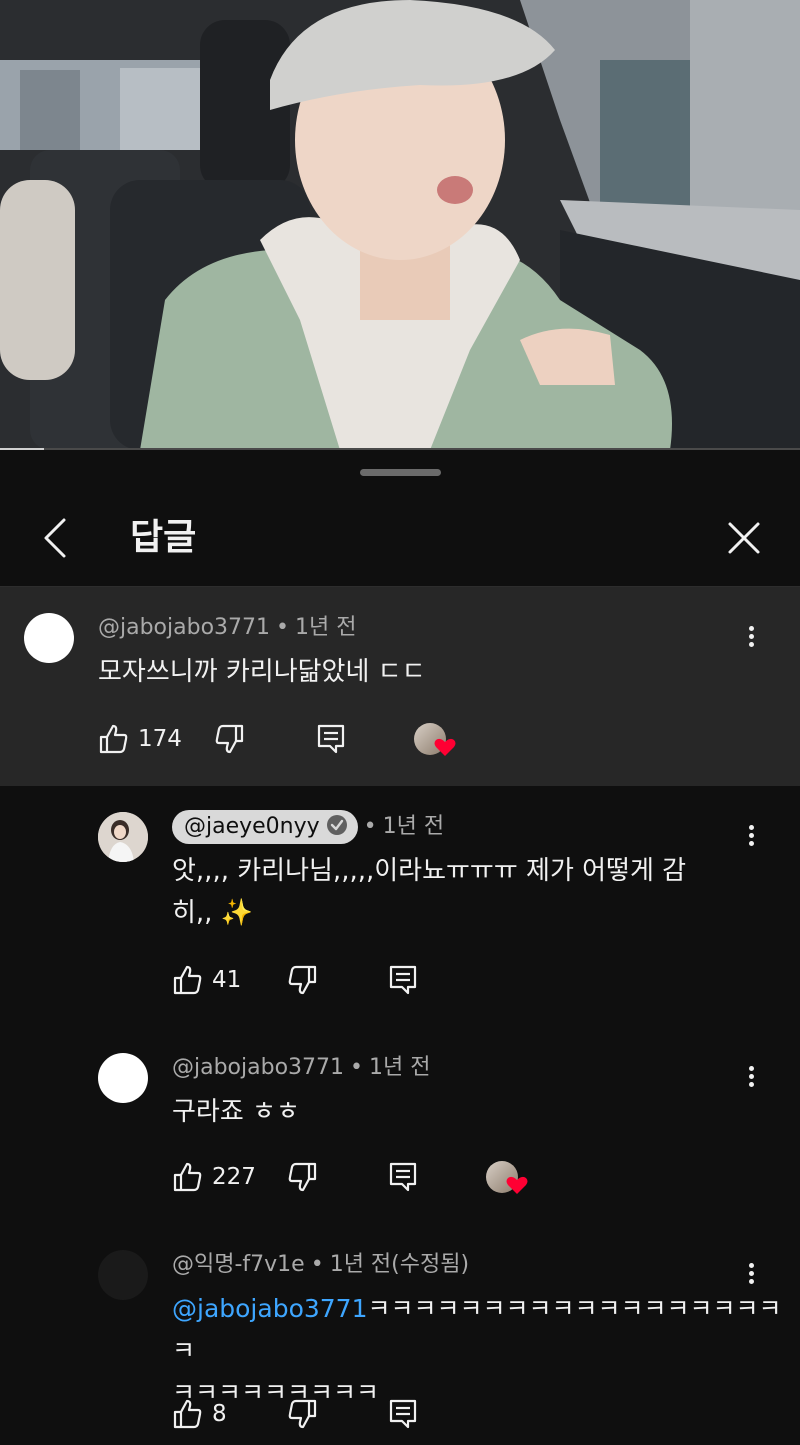 The width and height of the screenshot is (800, 1445). Describe the element at coordinates (238, 1264) in the screenshot. I see `comment-author: @익명-f7v1e` at that location.